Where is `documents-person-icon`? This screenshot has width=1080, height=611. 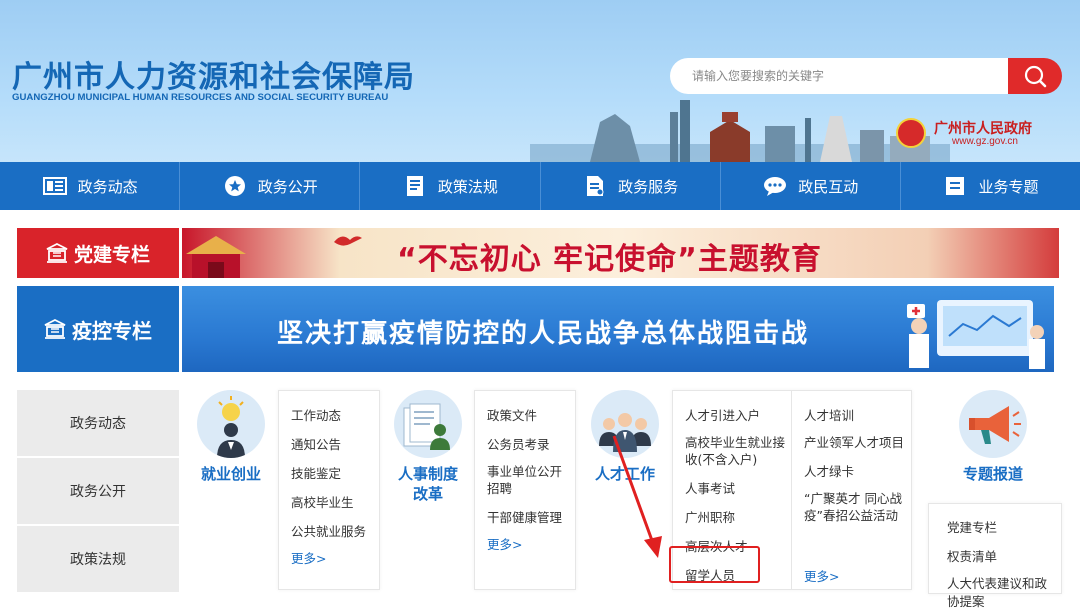
documents-person-icon is located at coordinates (428, 424).